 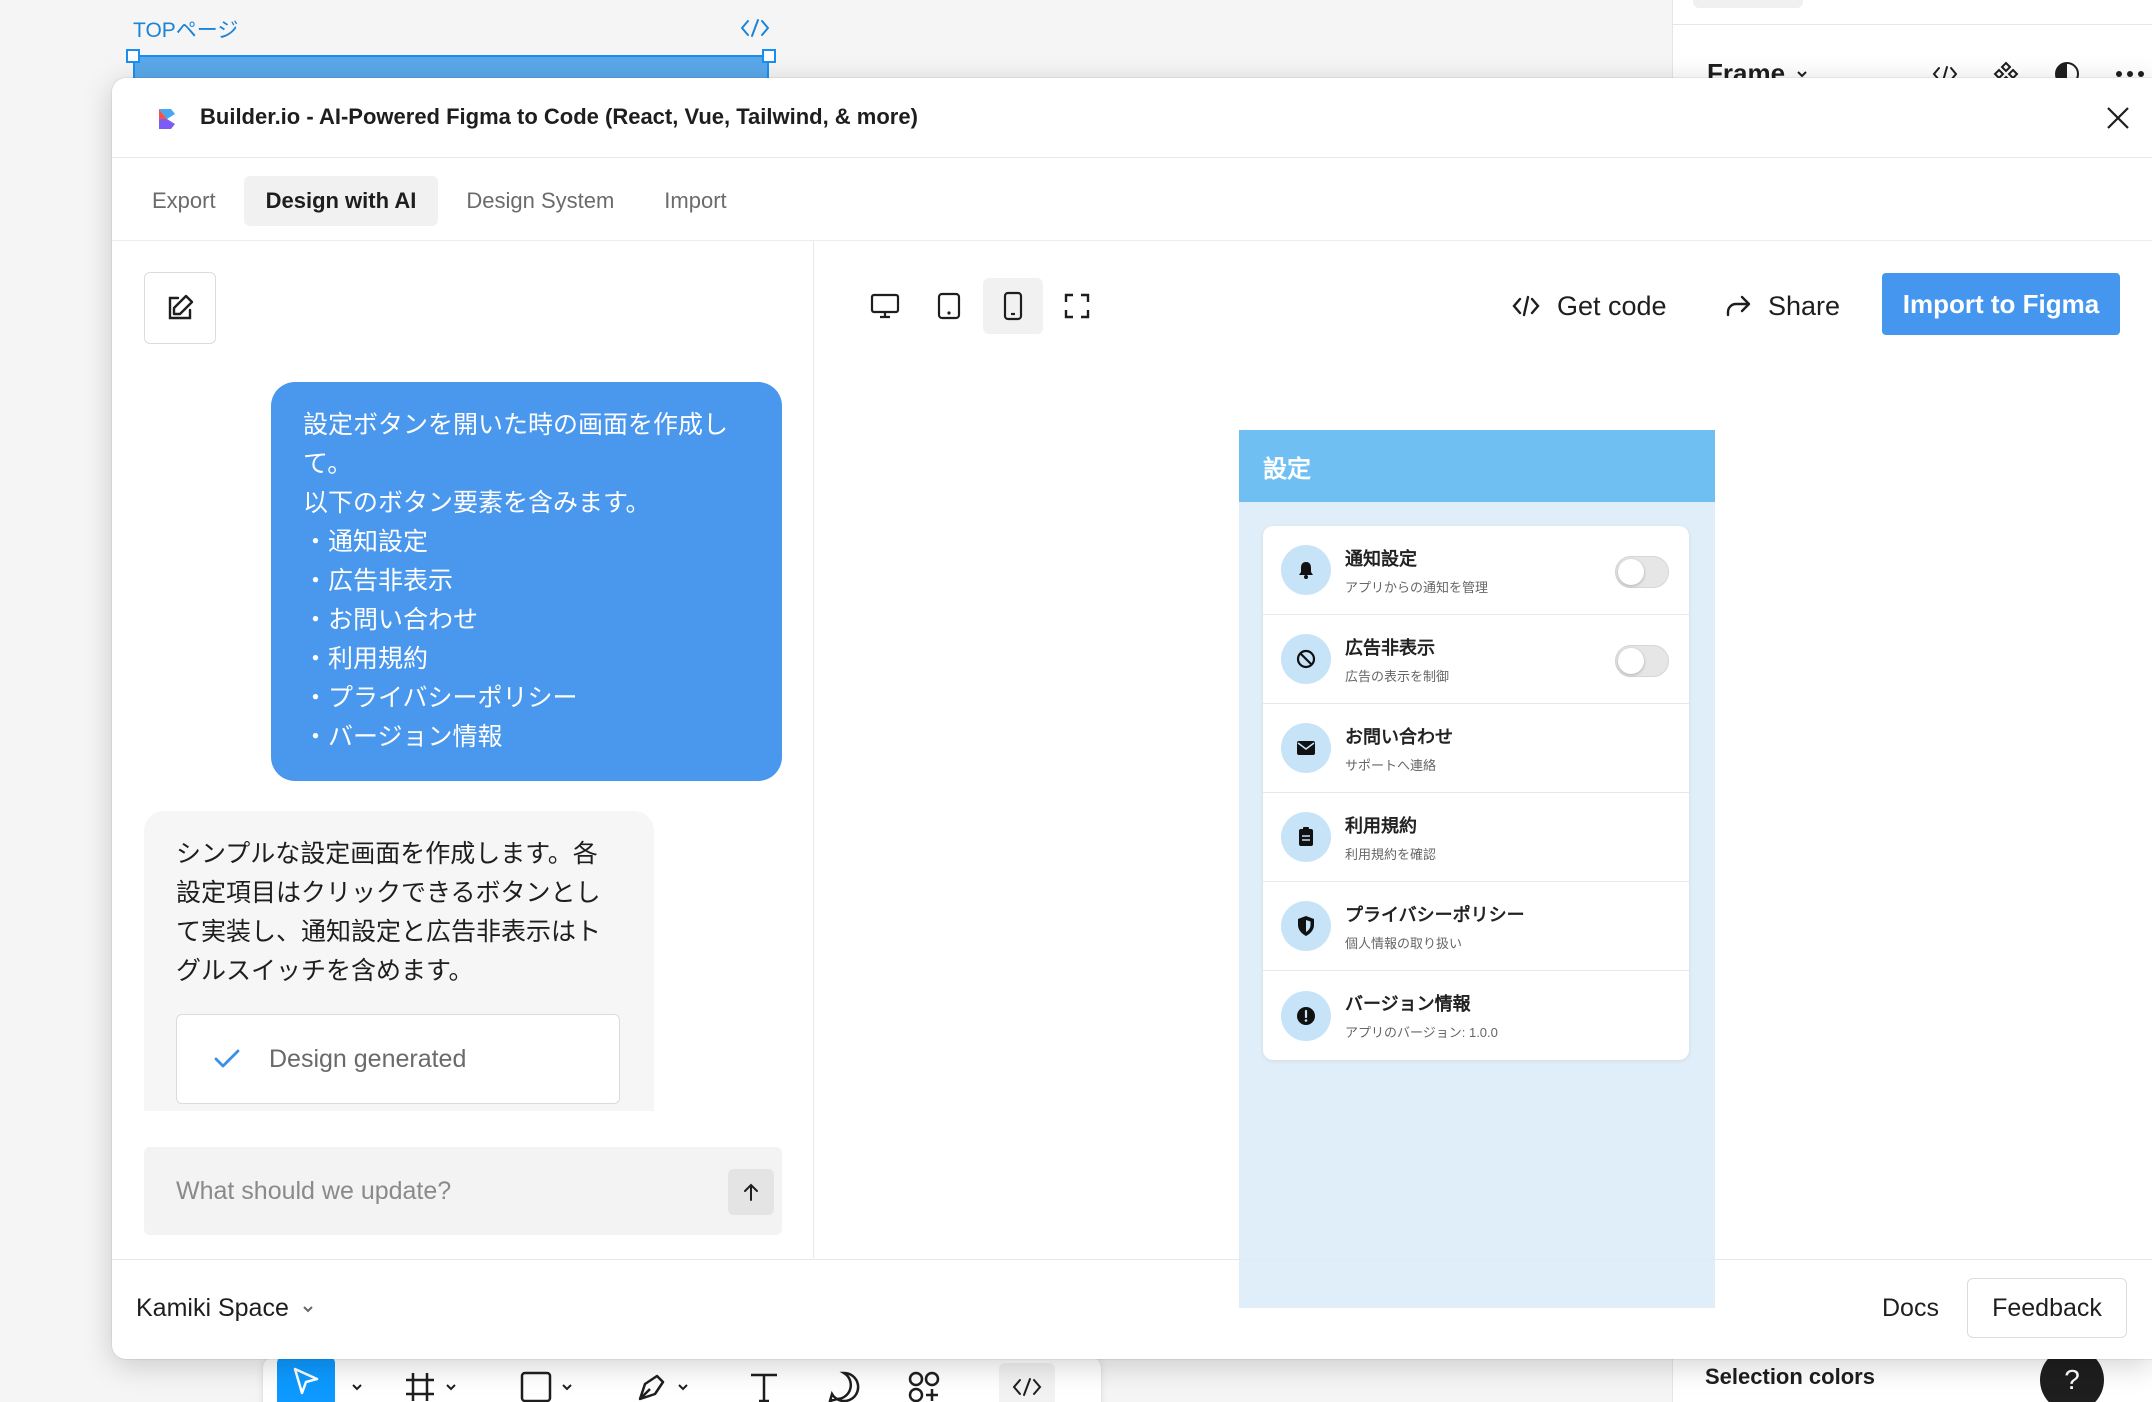 What do you see at coordinates (1408, 1004) in the screenshot?
I see `settings-item-title: バージョン情報` at bounding box center [1408, 1004].